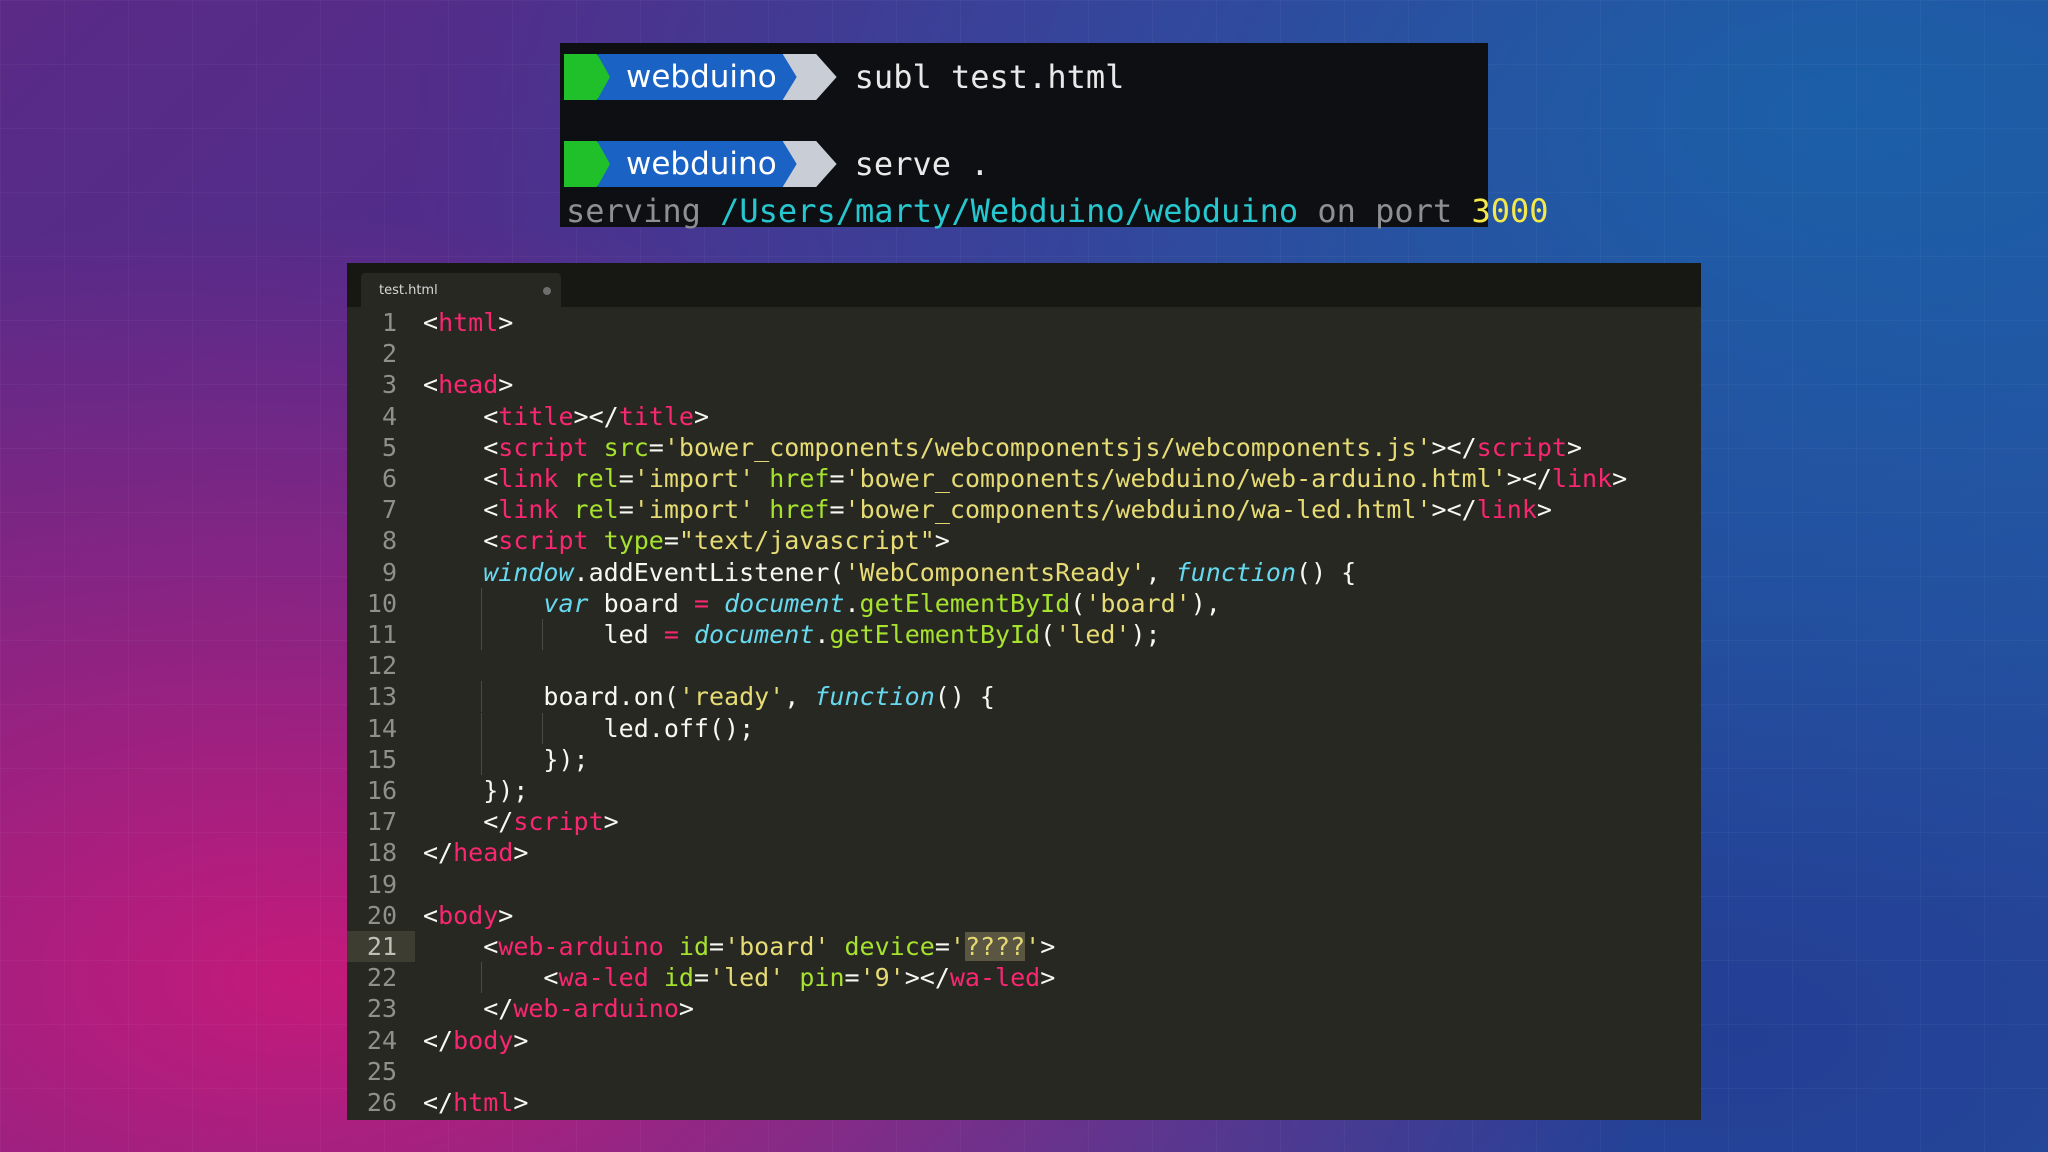 The height and width of the screenshot is (1152, 2048). What do you see at coordinates (566, 603) in the screenshot?
I see `code-token: var` at bounding box center [566, 603].